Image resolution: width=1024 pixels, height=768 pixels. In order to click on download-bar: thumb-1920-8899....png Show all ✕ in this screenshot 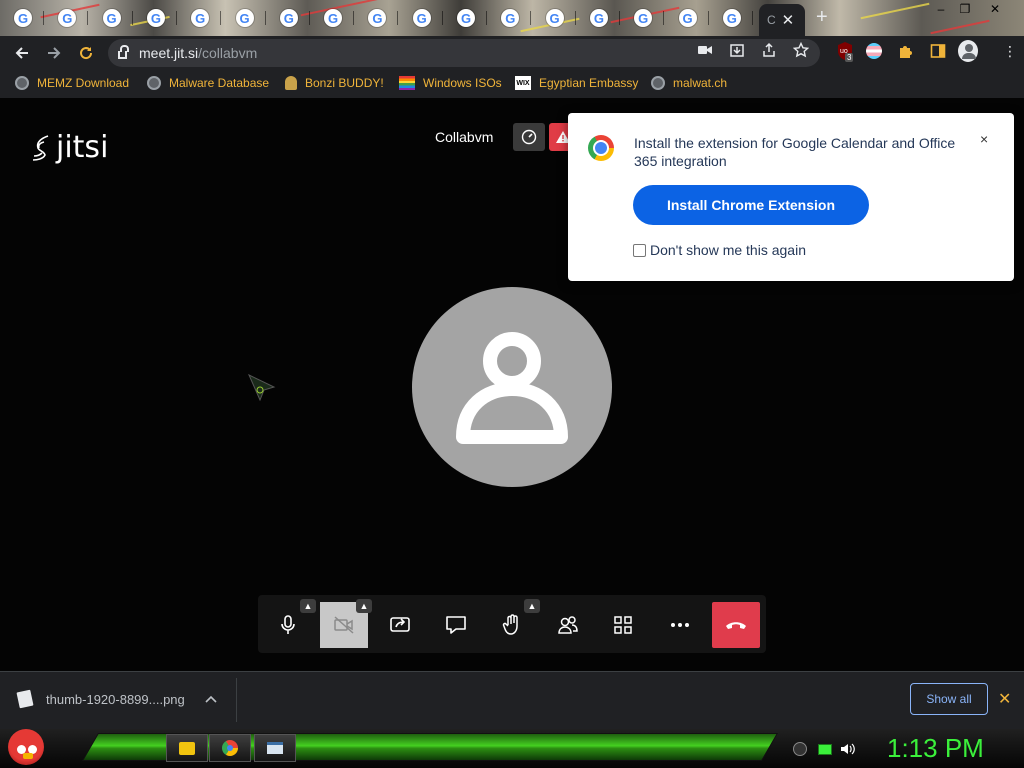, I will do `click(512, 700)`.